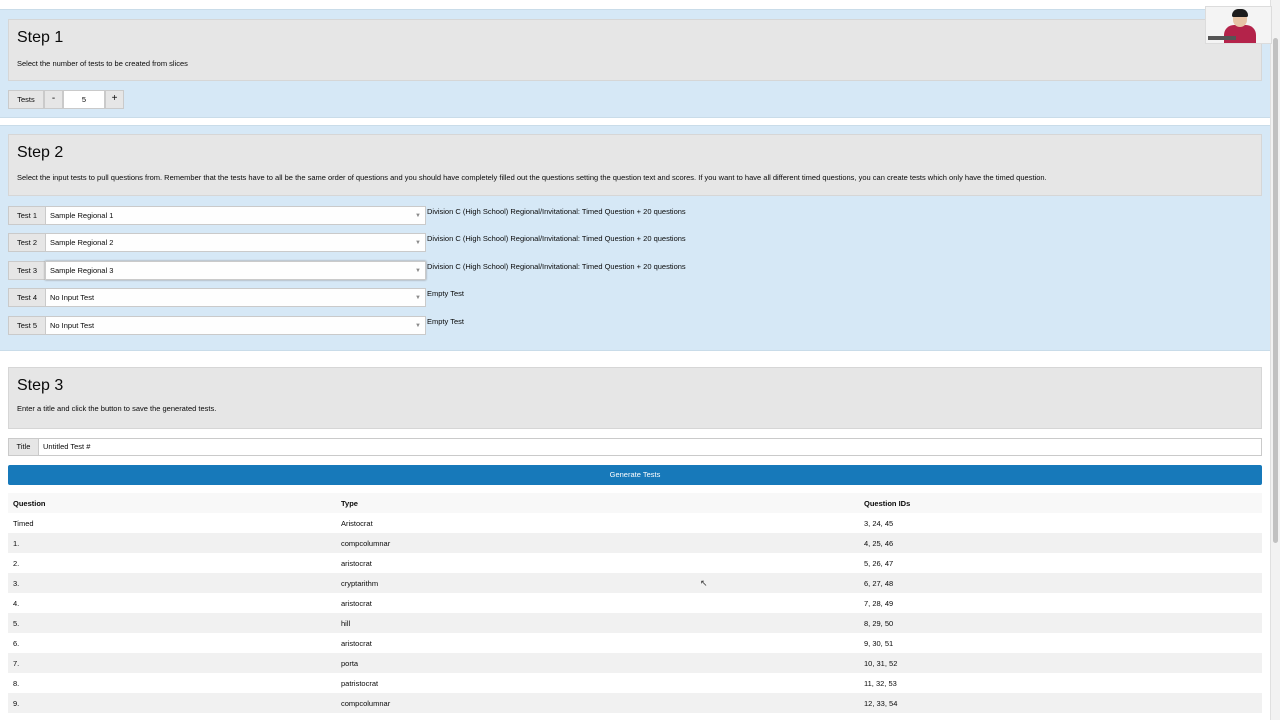 This screenshot has height=720, width=1280. Describe the element at coordinates (650, 447) in the screenshot. I see `title-input: Untitled Test #` at that location.